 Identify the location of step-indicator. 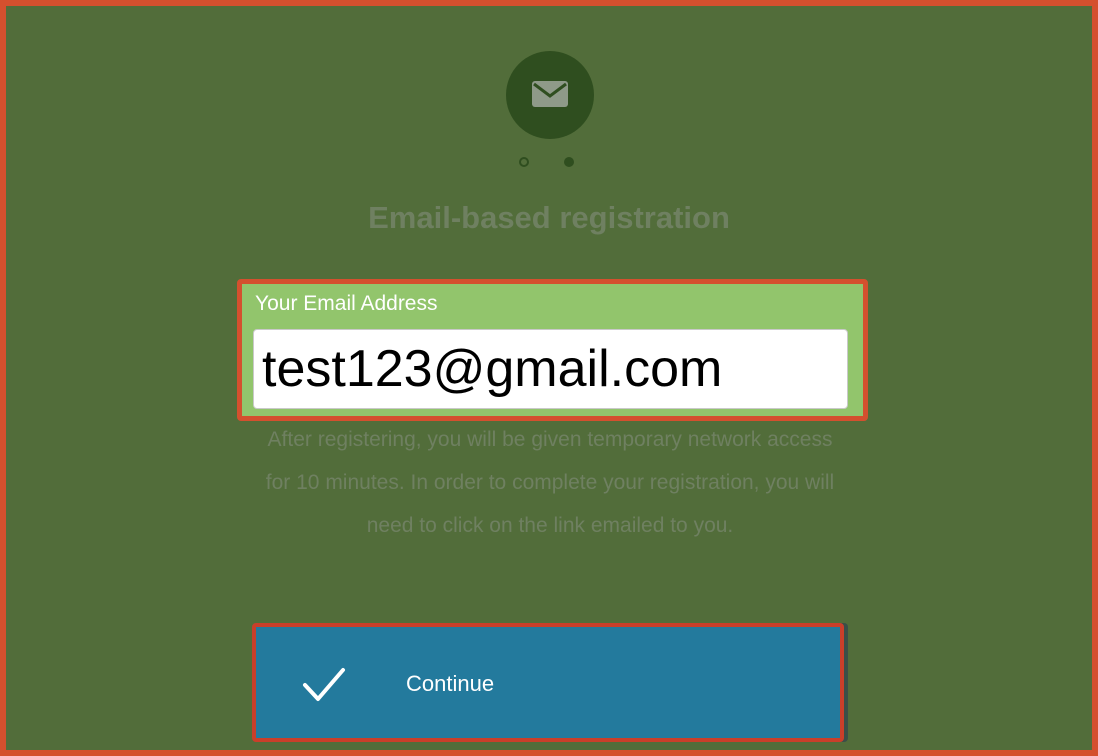
(549, 165).